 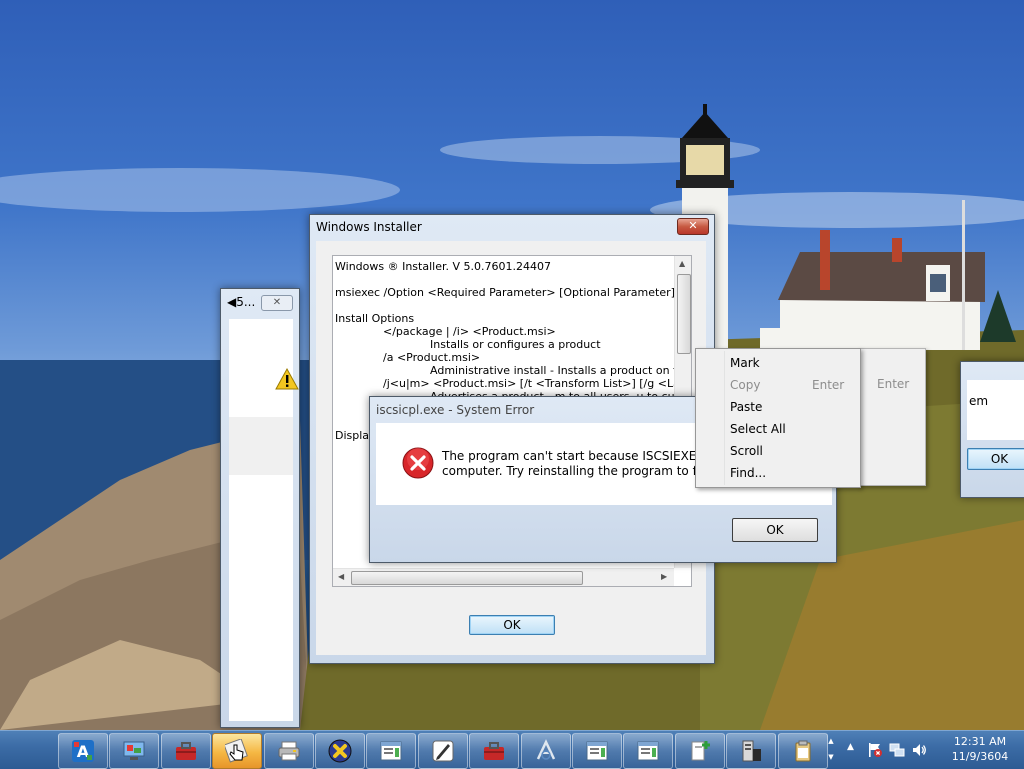 I want to click on pen-icon, so click(x=443, y=751).